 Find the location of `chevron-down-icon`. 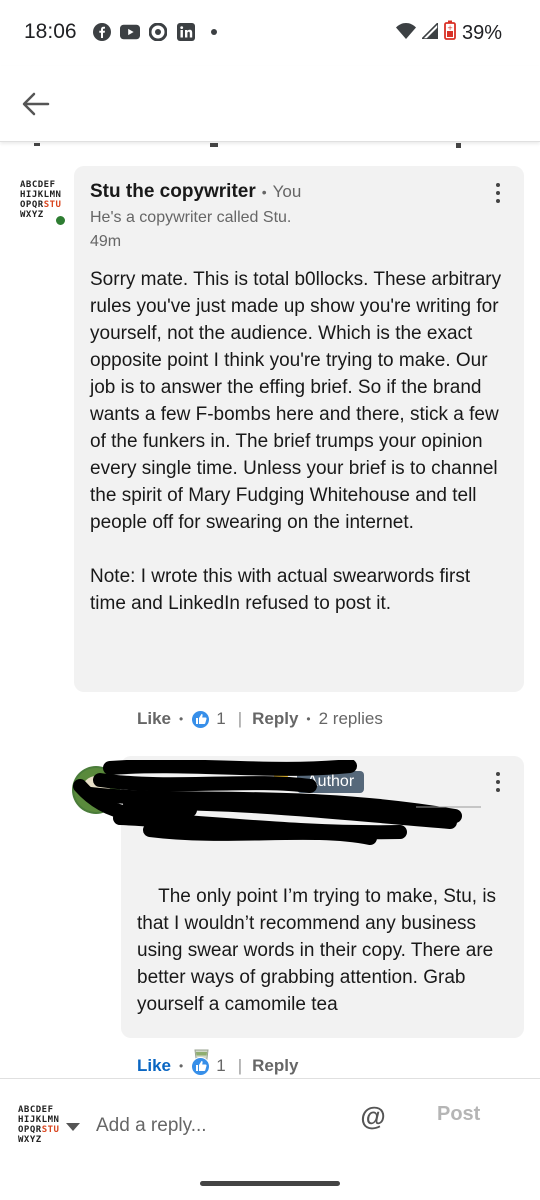

chevron-down-icon is located at coordinates (73, 1127).